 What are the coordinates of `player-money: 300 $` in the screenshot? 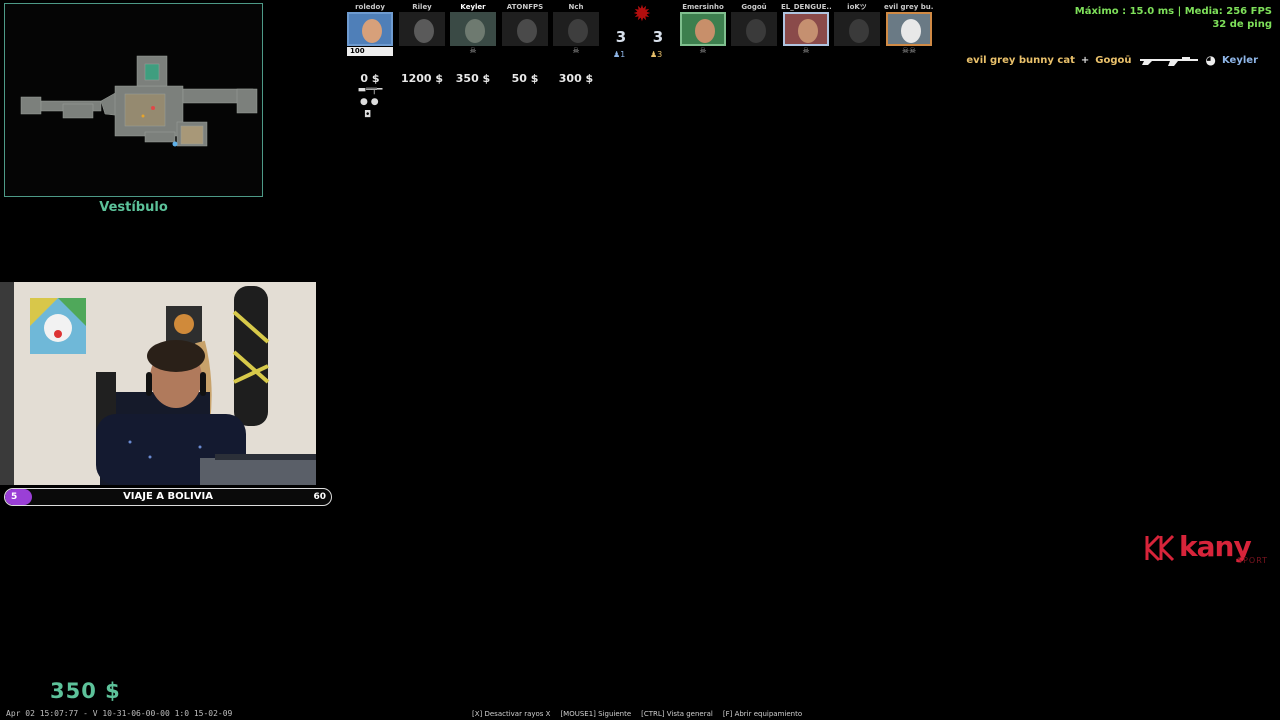 It's located at (576, 78).